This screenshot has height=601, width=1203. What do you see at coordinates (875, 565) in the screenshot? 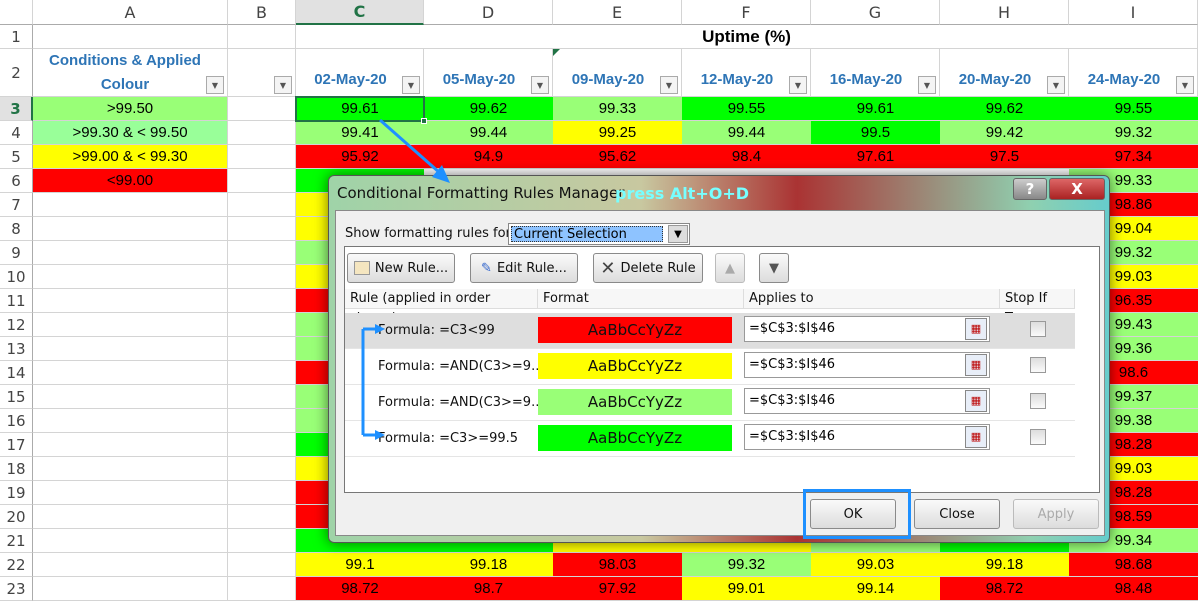
I see `uptime-cell: 99.03` at bounding box center [875, 565].